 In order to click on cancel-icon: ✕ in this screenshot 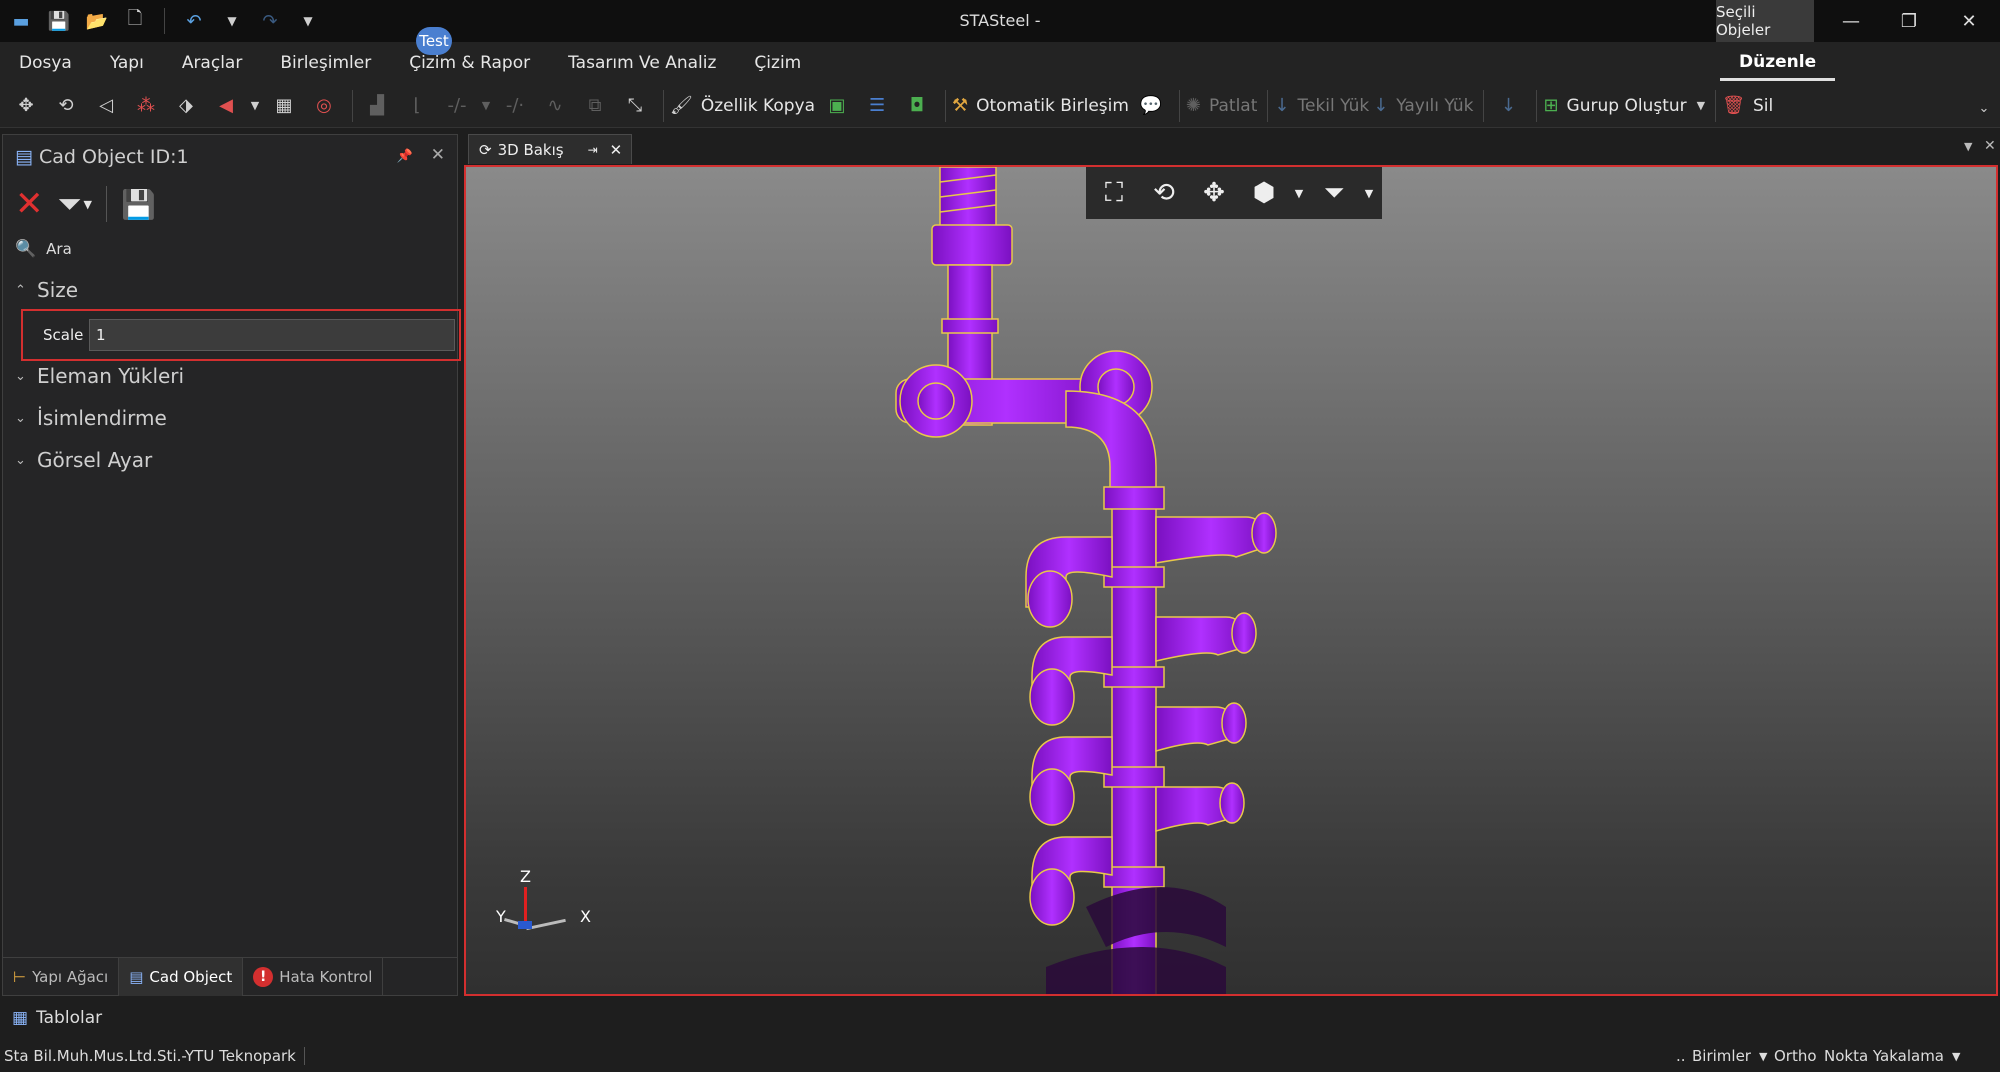, I will do `click(29, 204)`.